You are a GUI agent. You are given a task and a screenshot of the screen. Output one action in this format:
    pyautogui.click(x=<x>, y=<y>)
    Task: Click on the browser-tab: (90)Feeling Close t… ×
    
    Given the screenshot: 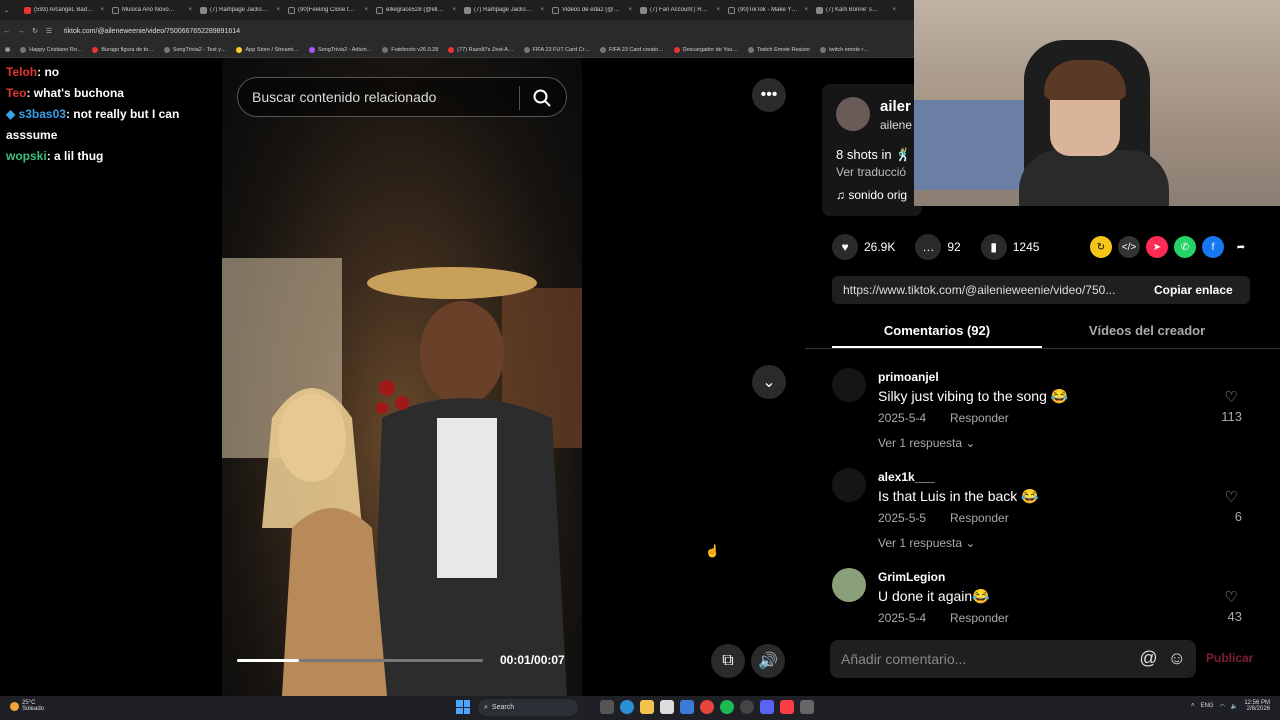 What is the action you would take?
    pyautogui.click(x=328, y=10)
    